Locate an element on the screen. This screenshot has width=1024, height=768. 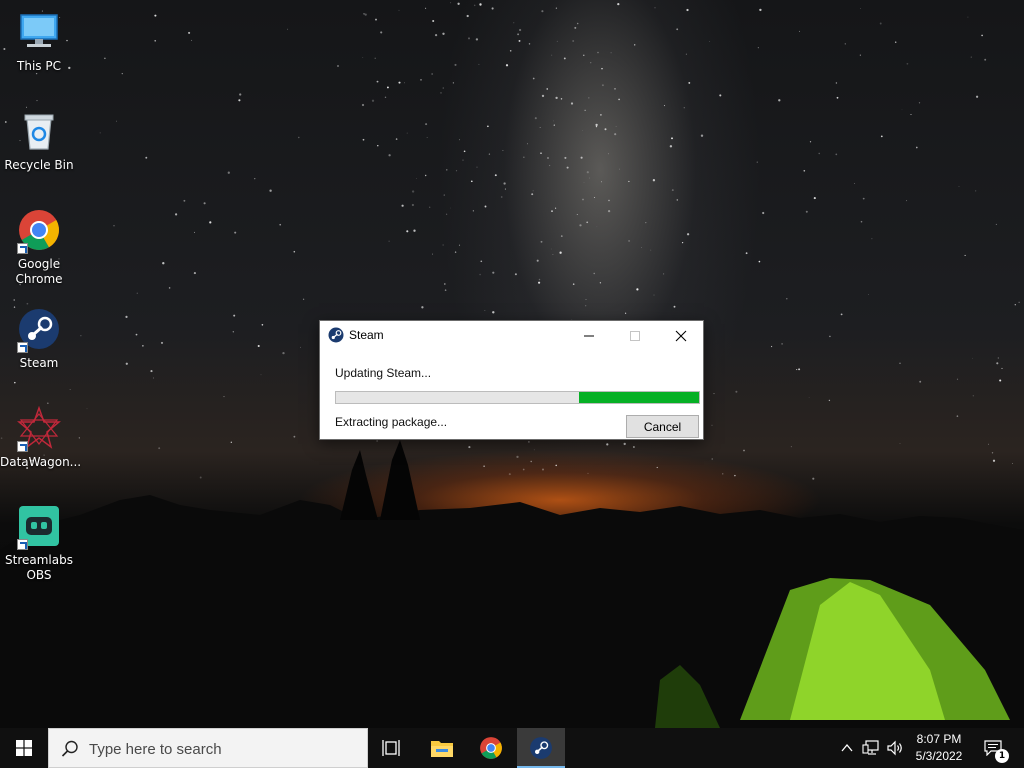
steam-icon is located at coordinates (336, 337).